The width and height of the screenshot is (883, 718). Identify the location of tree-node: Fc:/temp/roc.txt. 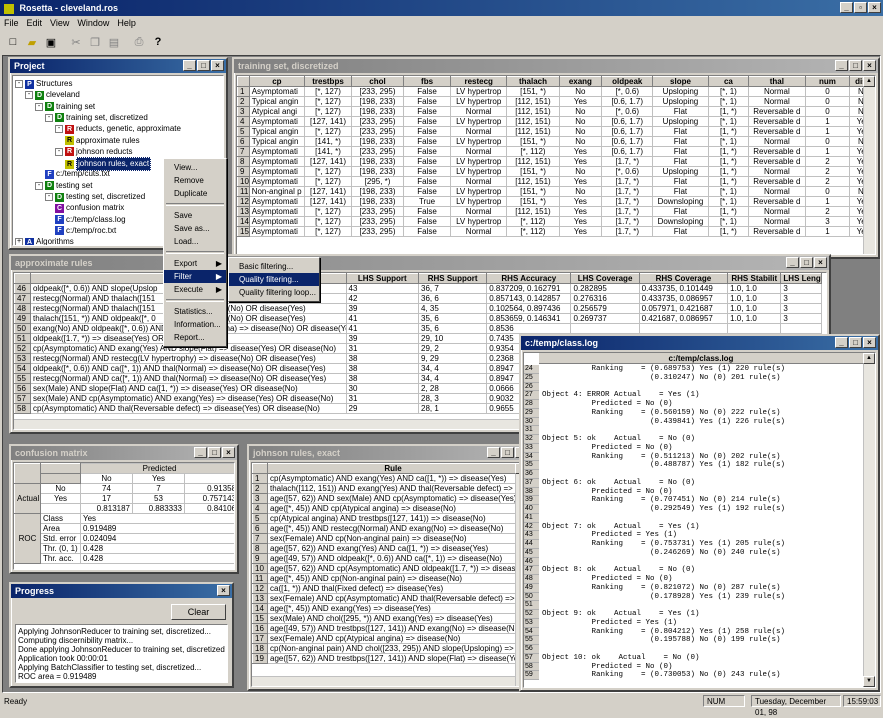
(85, 231).